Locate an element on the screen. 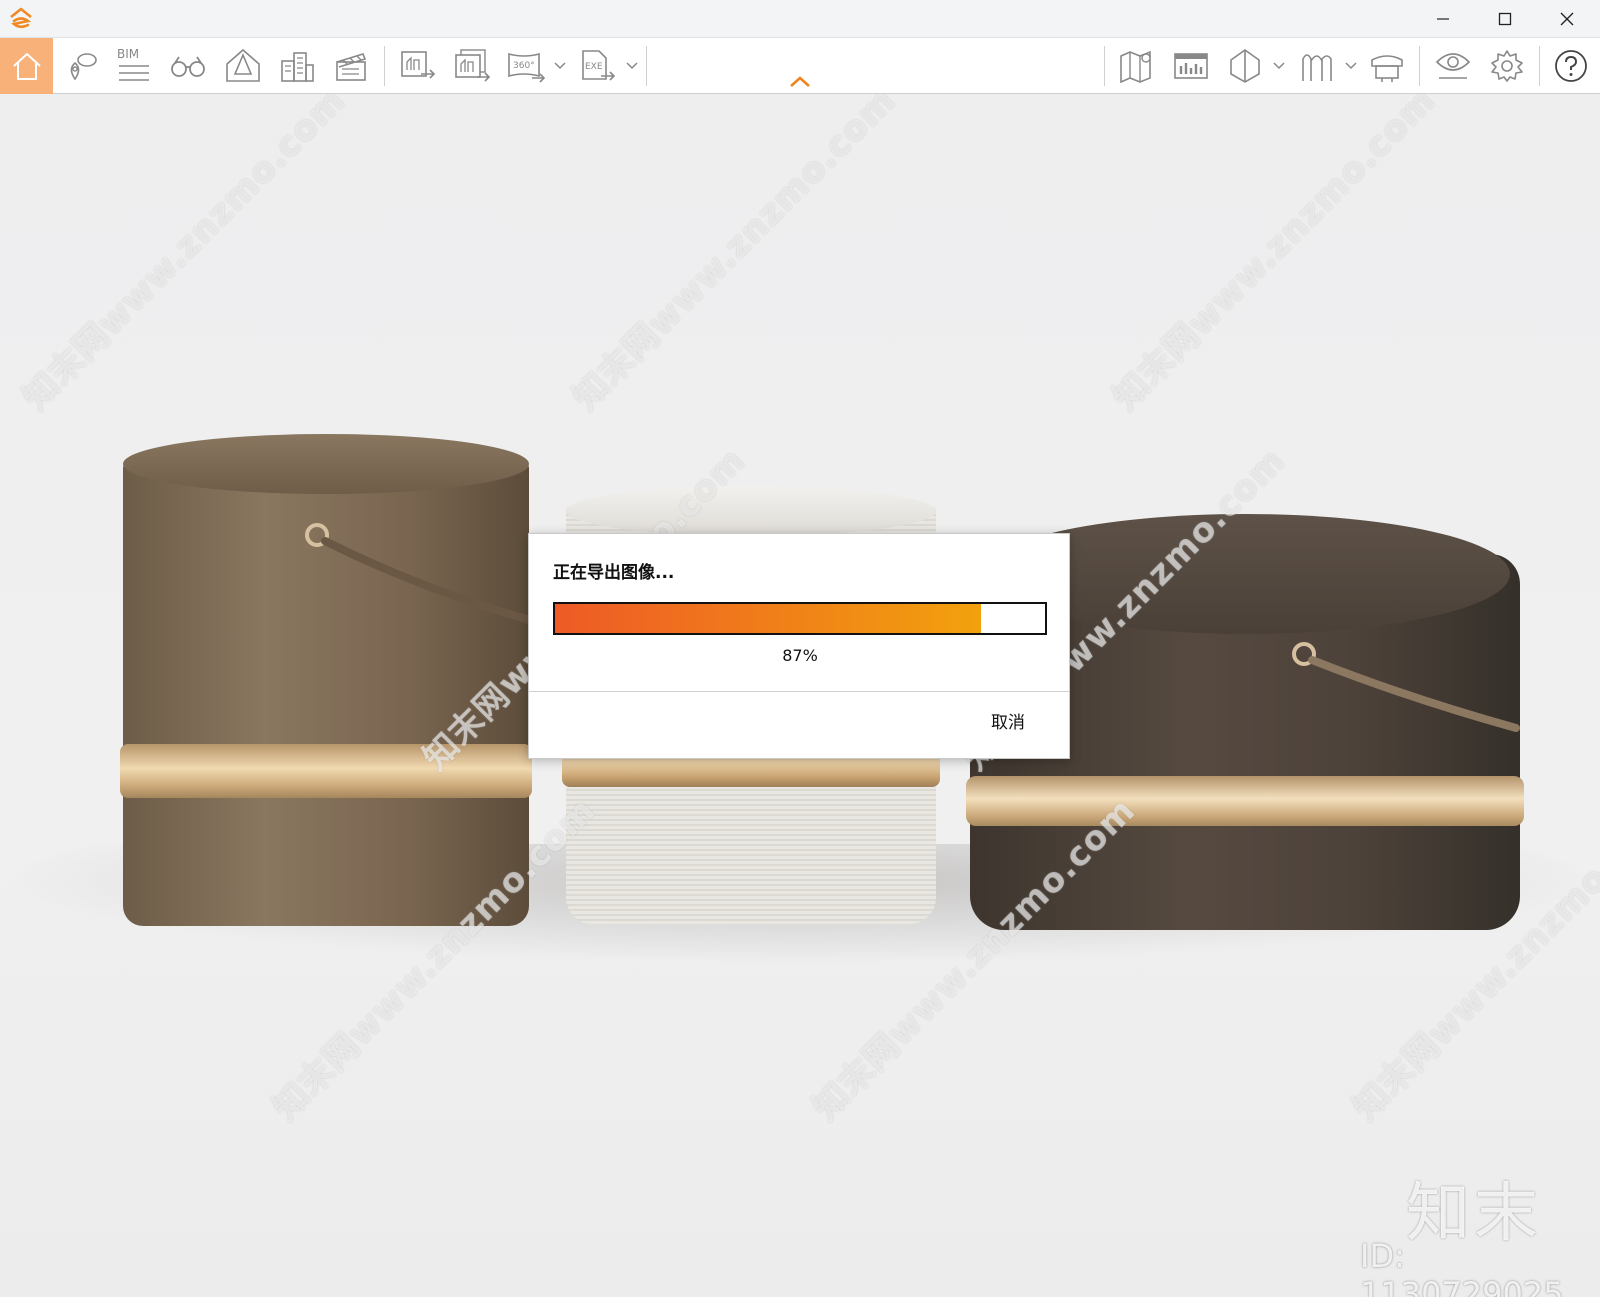  export-image-icon is located at coordinates (418, 65).